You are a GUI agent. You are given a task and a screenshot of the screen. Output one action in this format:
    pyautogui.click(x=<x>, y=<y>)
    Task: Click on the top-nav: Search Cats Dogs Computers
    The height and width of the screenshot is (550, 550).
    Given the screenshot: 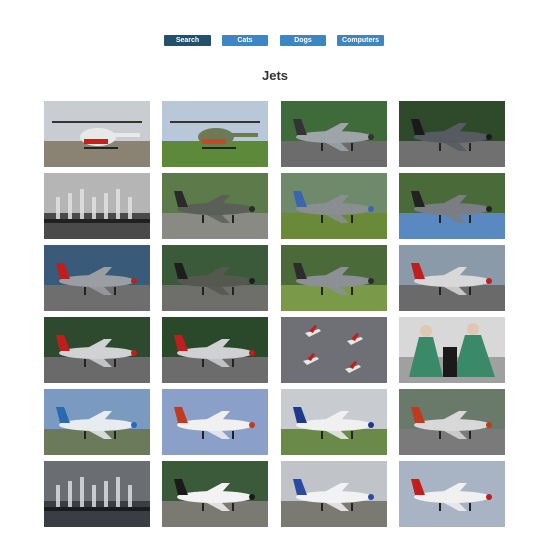 What is the action you would take?
    pyautogui.click(x=275, y=40)
    